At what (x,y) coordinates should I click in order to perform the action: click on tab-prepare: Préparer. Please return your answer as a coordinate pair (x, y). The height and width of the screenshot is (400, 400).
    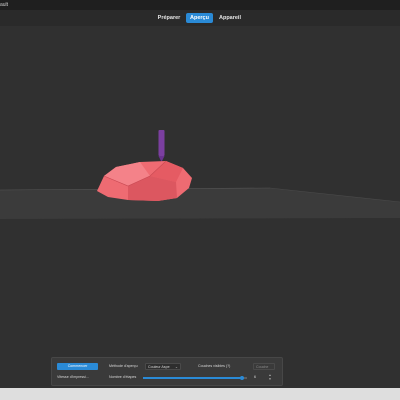
    Looking at the image, I should click on (169, 18).